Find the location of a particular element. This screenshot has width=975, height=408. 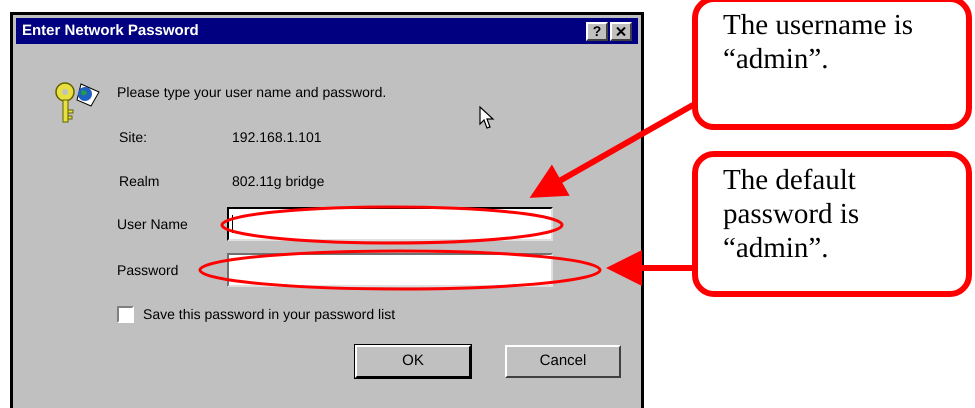

dialog-button: Cancel is located at coordinates (563, 361).